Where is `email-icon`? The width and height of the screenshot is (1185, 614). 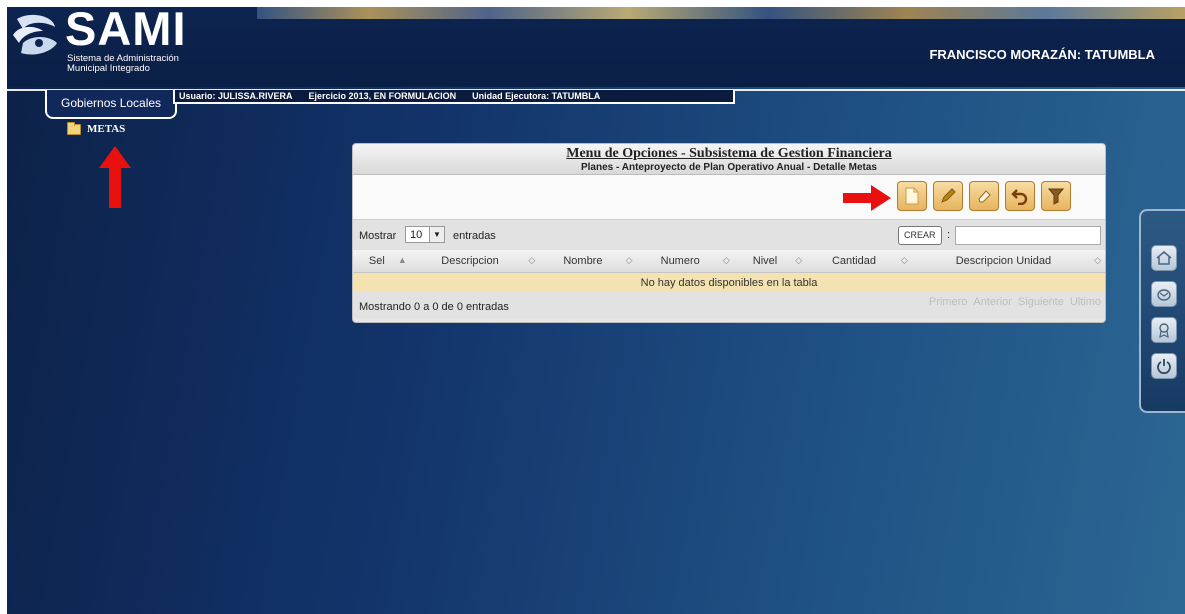 email-icon is located at coordinates (1164, 295).